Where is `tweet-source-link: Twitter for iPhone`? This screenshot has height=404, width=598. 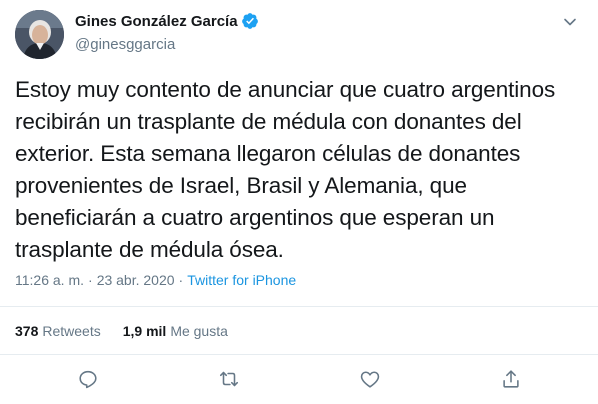
tweet-source-link: Twitter for iPhone is located at coordinates (241, 280).